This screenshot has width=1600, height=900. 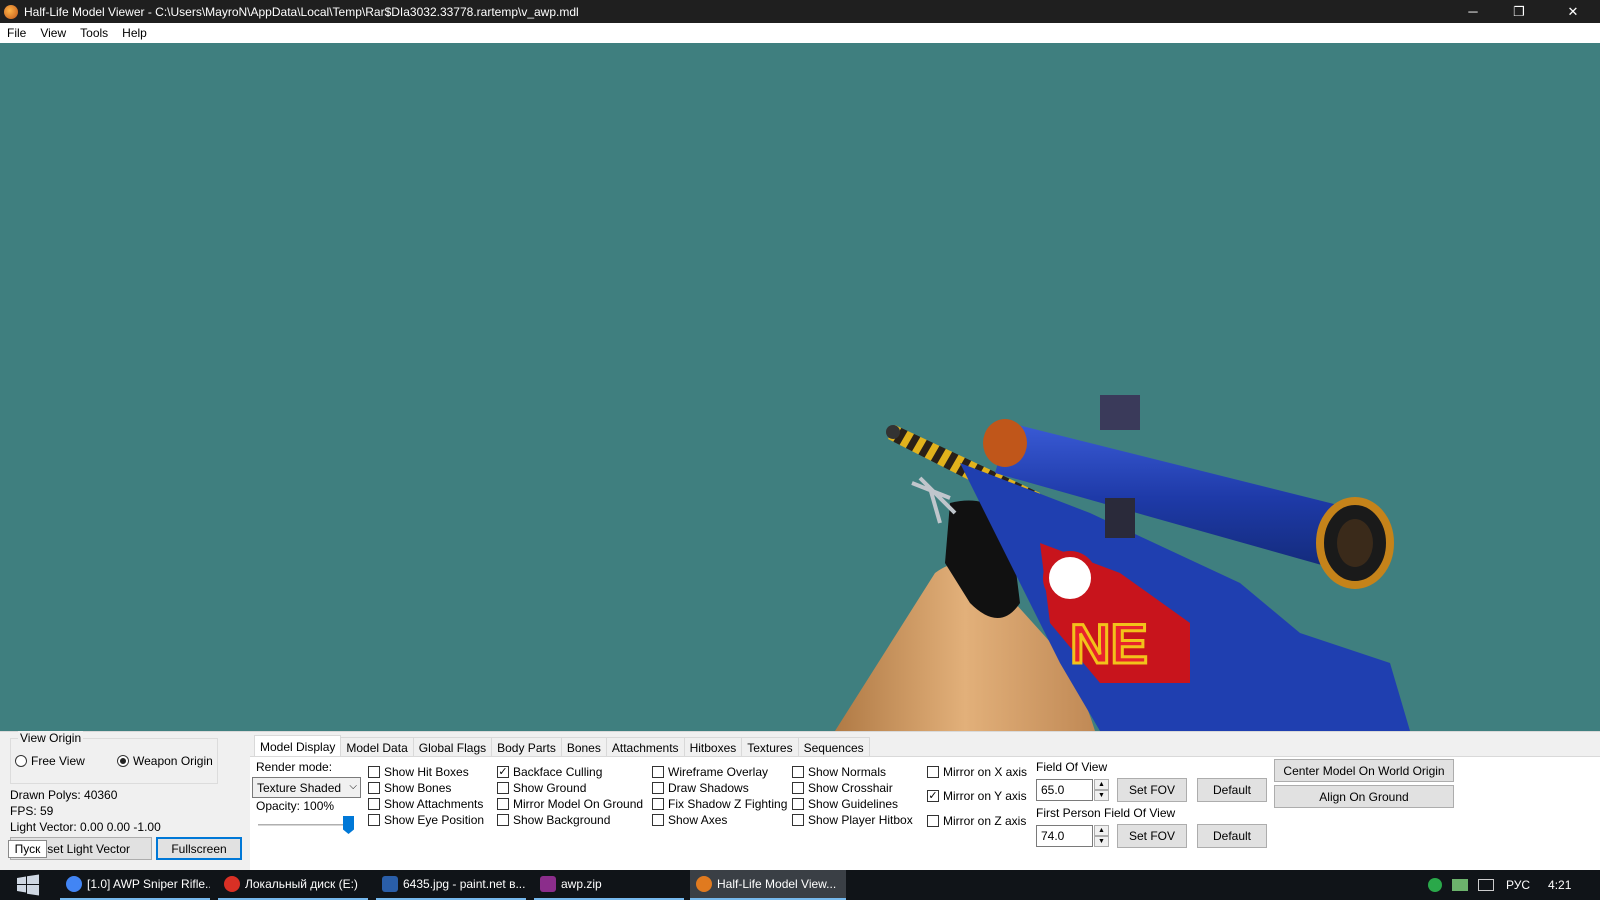 What do you see at coordinates (16, 33) in the screenshot?
I see `menu-file: File` at bounding box center [16, 33].